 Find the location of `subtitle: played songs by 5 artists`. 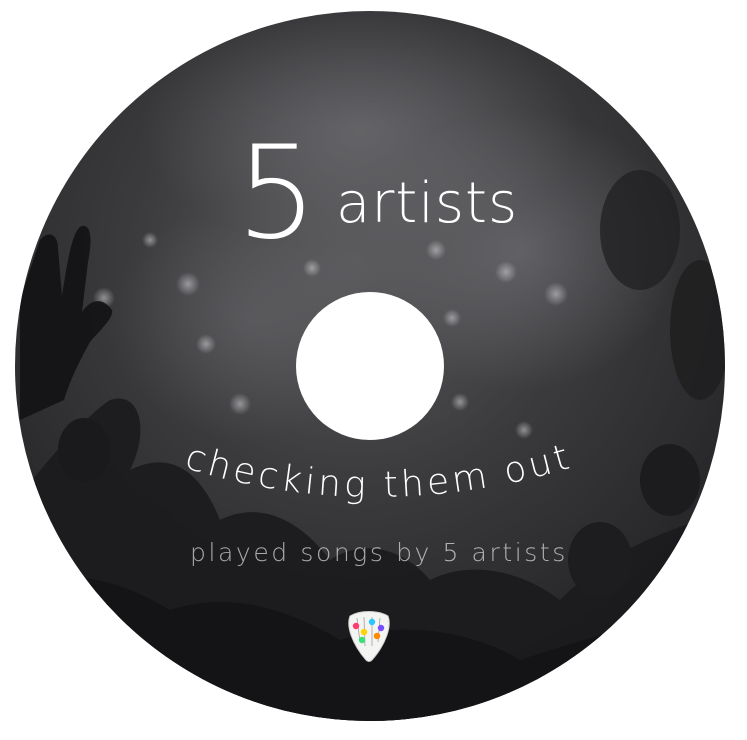

subtitle: played songs by 5 artists is located at coordinates (379, 552).